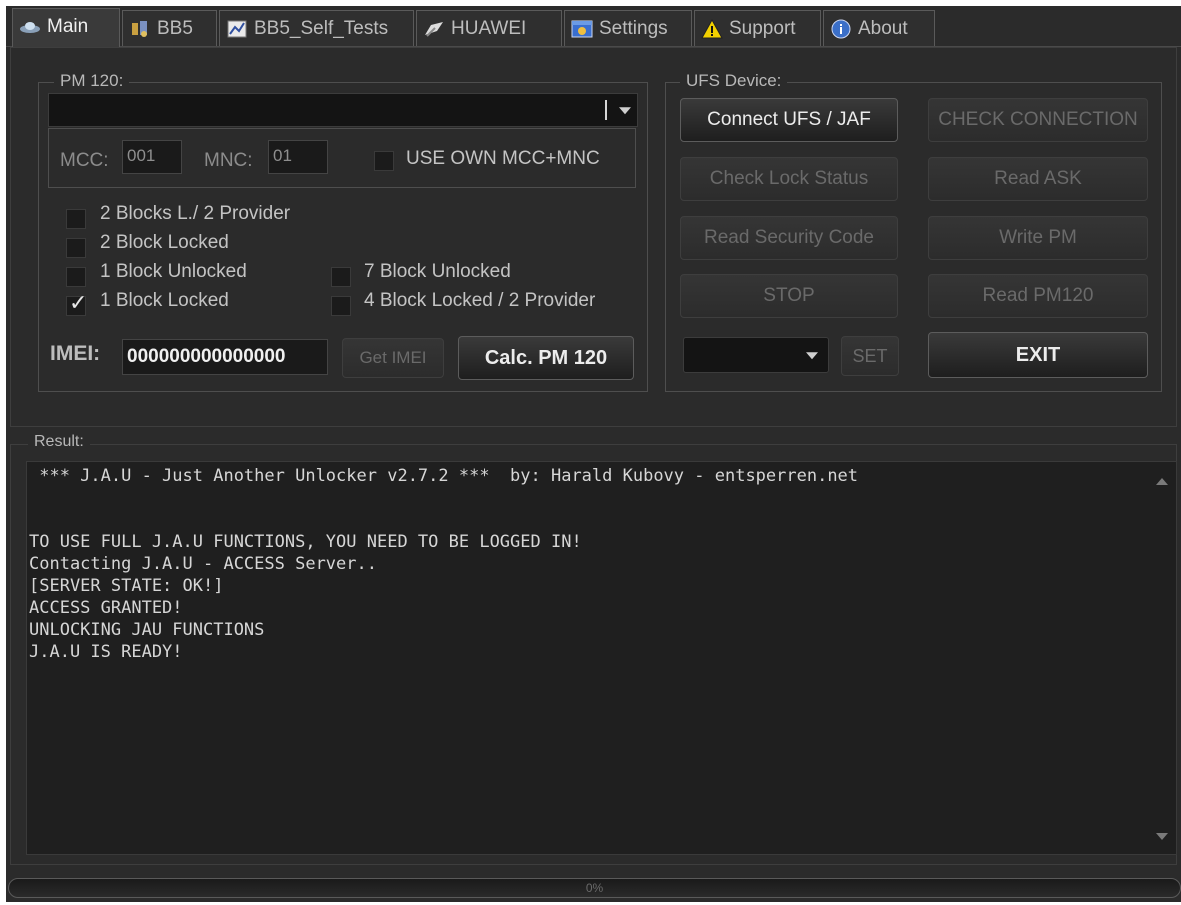 This screenshot has height=905, width=1181. Describe the element at coordinates (762, 28) in the screenshot. I see `tab-label: Support` at that location.